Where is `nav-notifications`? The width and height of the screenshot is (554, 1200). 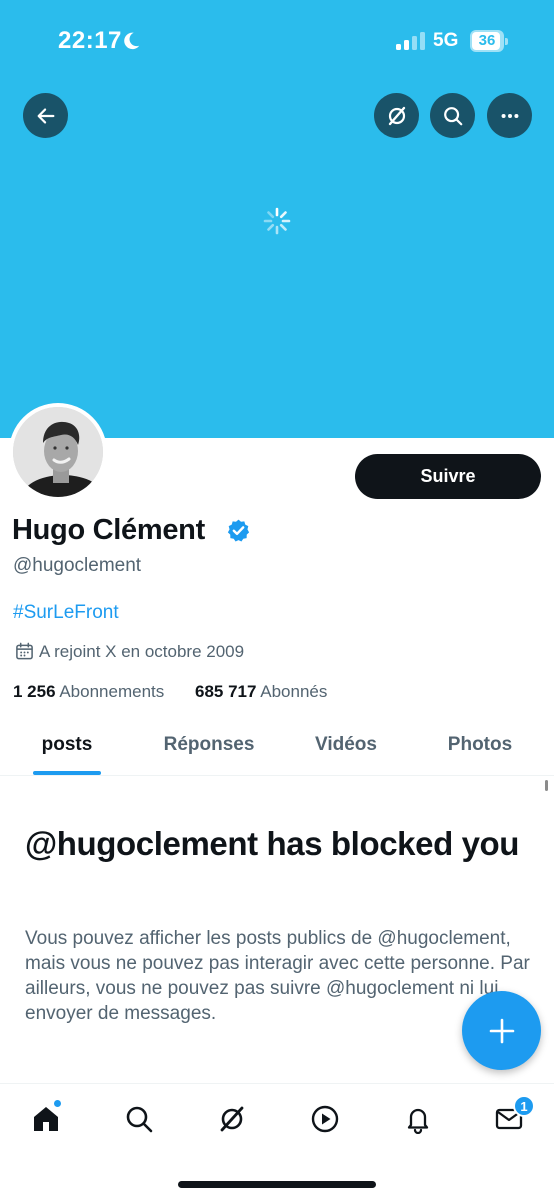
nav-notifications is located at coordinates (418, 1119).